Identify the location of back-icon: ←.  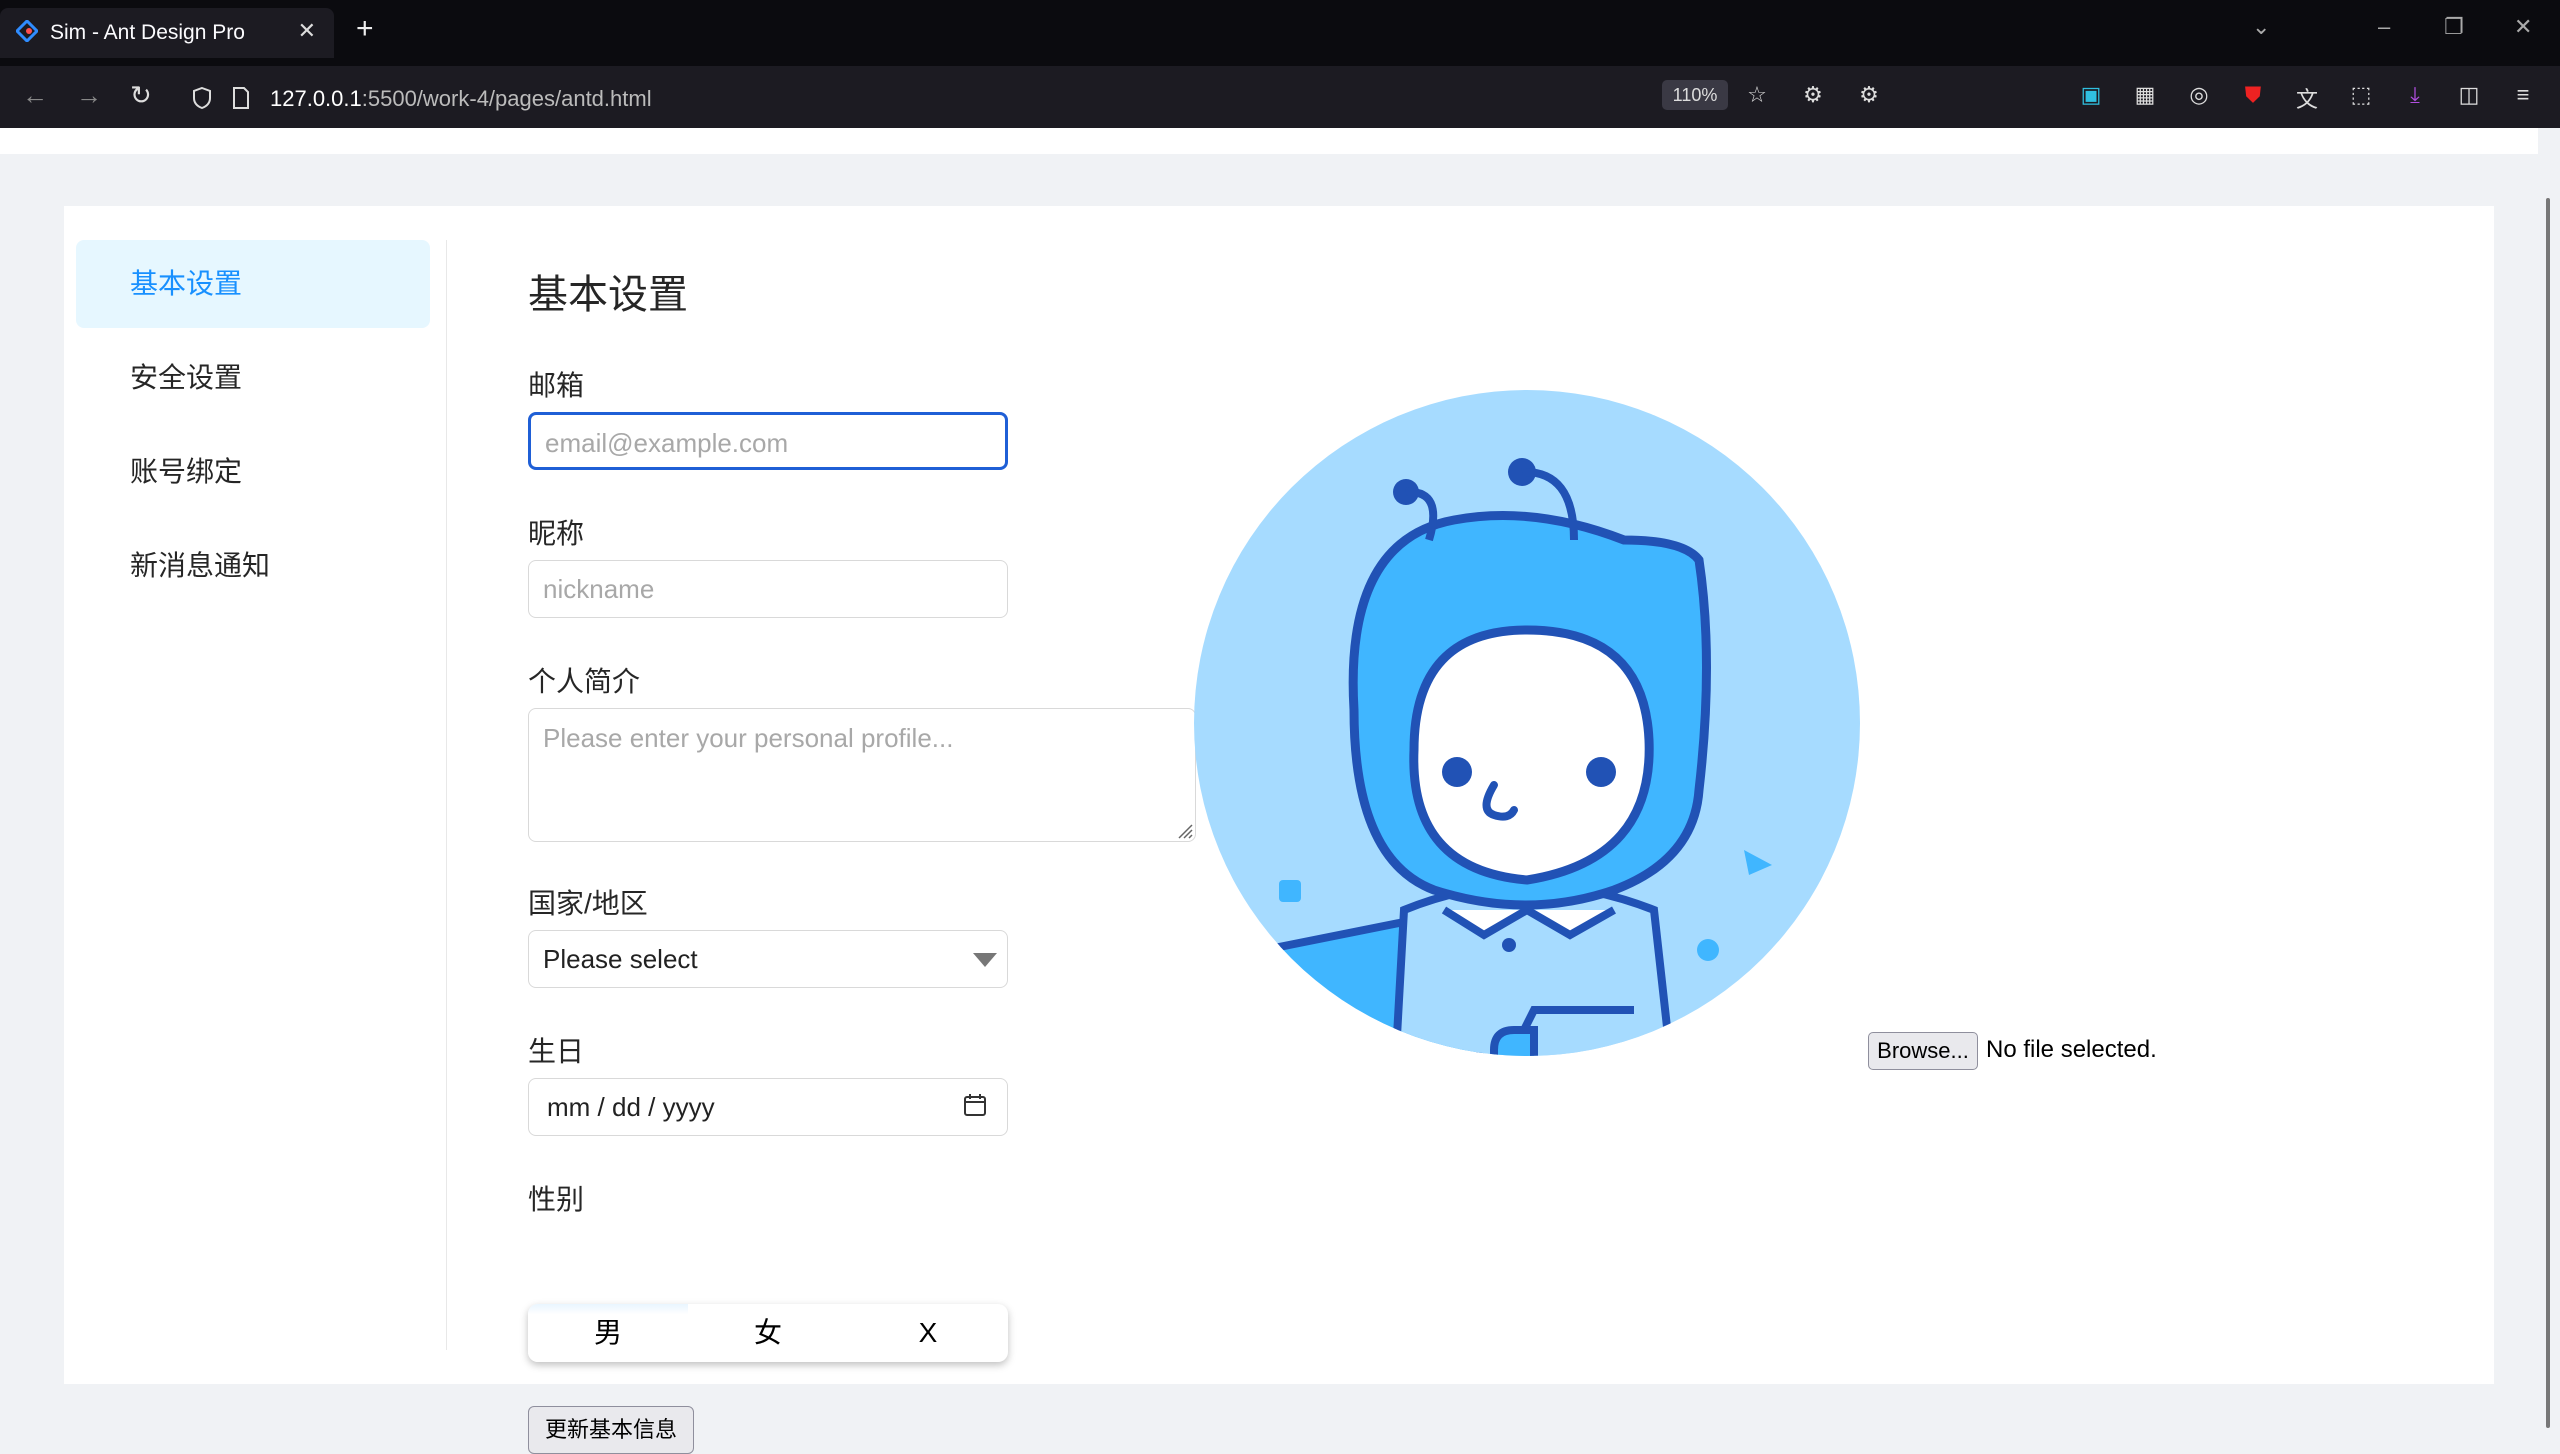
(35, 95).